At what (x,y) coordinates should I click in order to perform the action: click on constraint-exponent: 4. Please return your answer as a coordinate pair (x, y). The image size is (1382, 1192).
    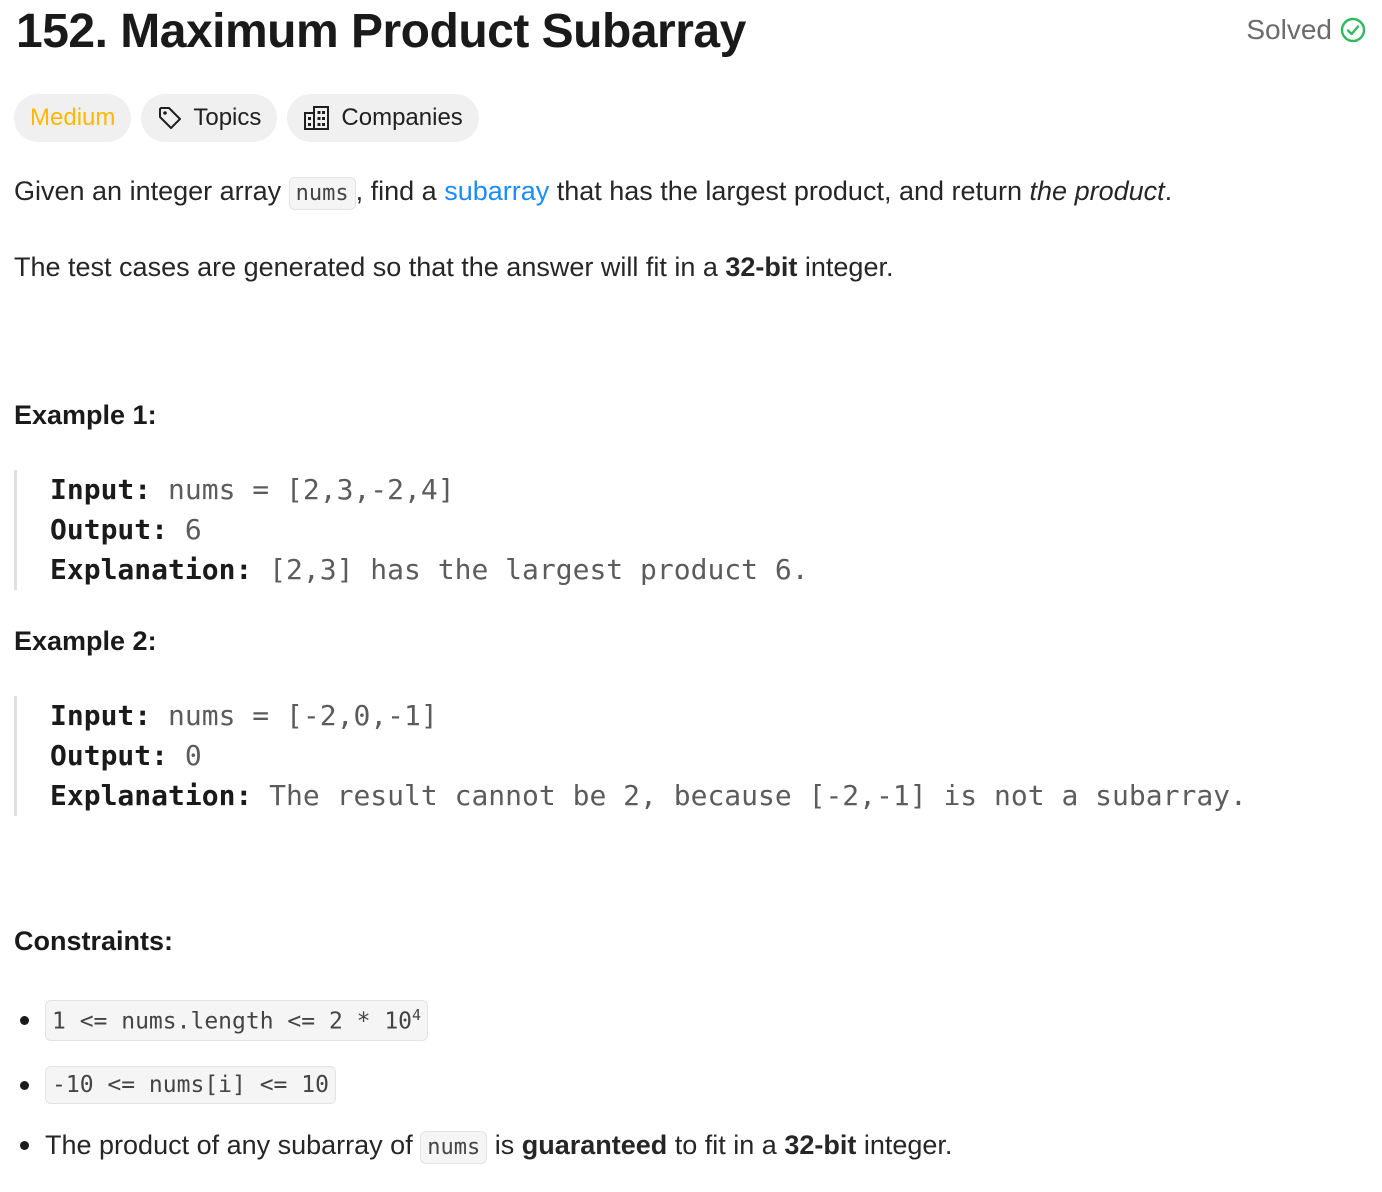
    Looking at the image, I should click on (417, 1015).